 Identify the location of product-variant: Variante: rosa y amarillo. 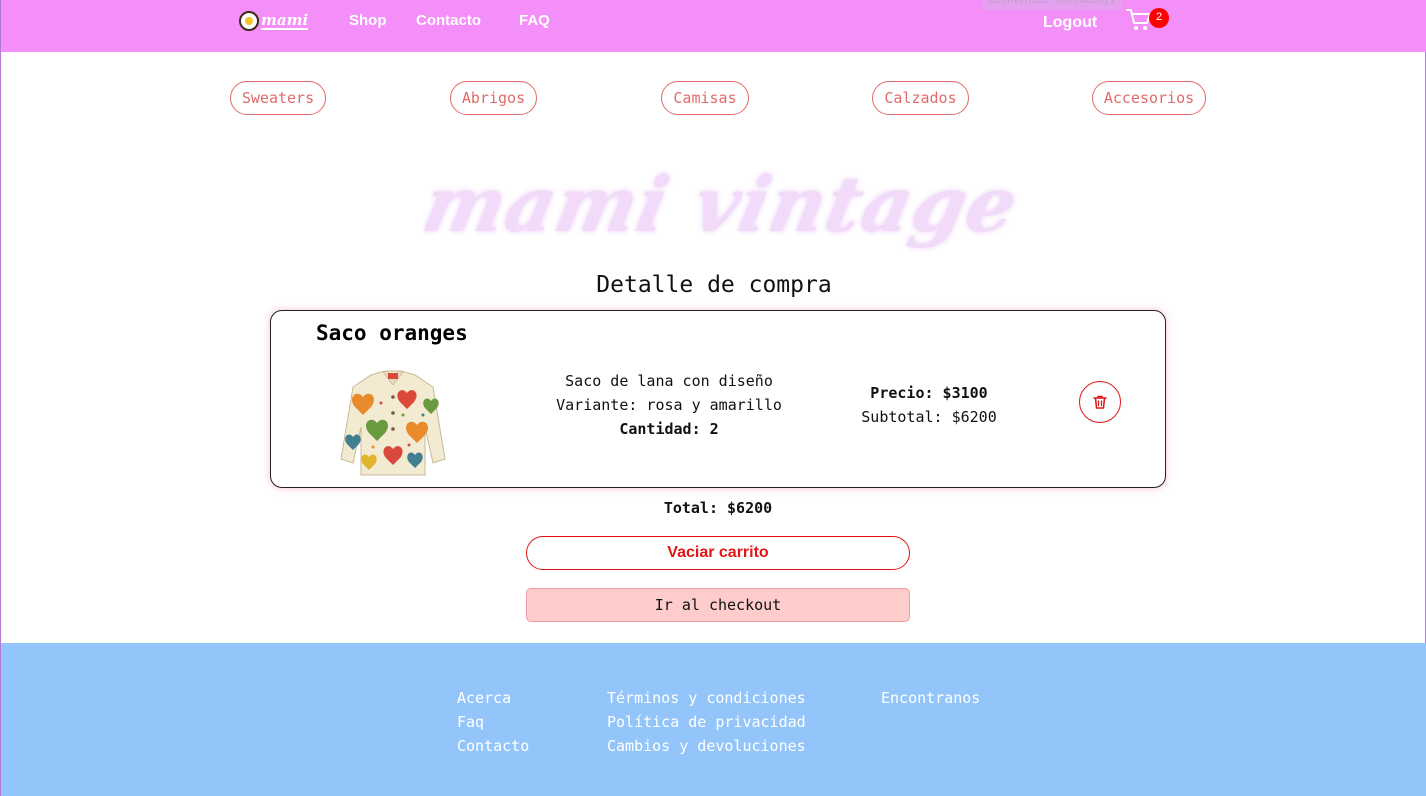
(669, 405).